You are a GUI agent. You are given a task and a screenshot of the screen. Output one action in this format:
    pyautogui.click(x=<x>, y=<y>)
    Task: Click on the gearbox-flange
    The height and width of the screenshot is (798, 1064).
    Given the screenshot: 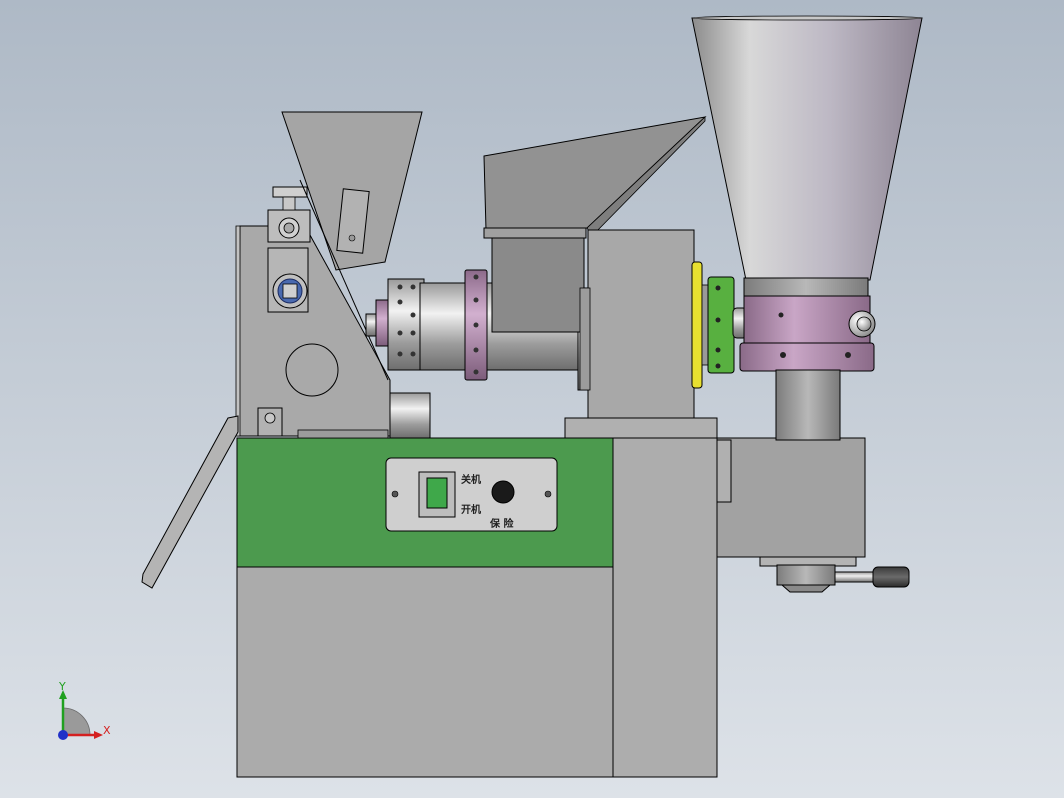 What is the action you would take?
    pyautogui.click(x=724, y=471)
    